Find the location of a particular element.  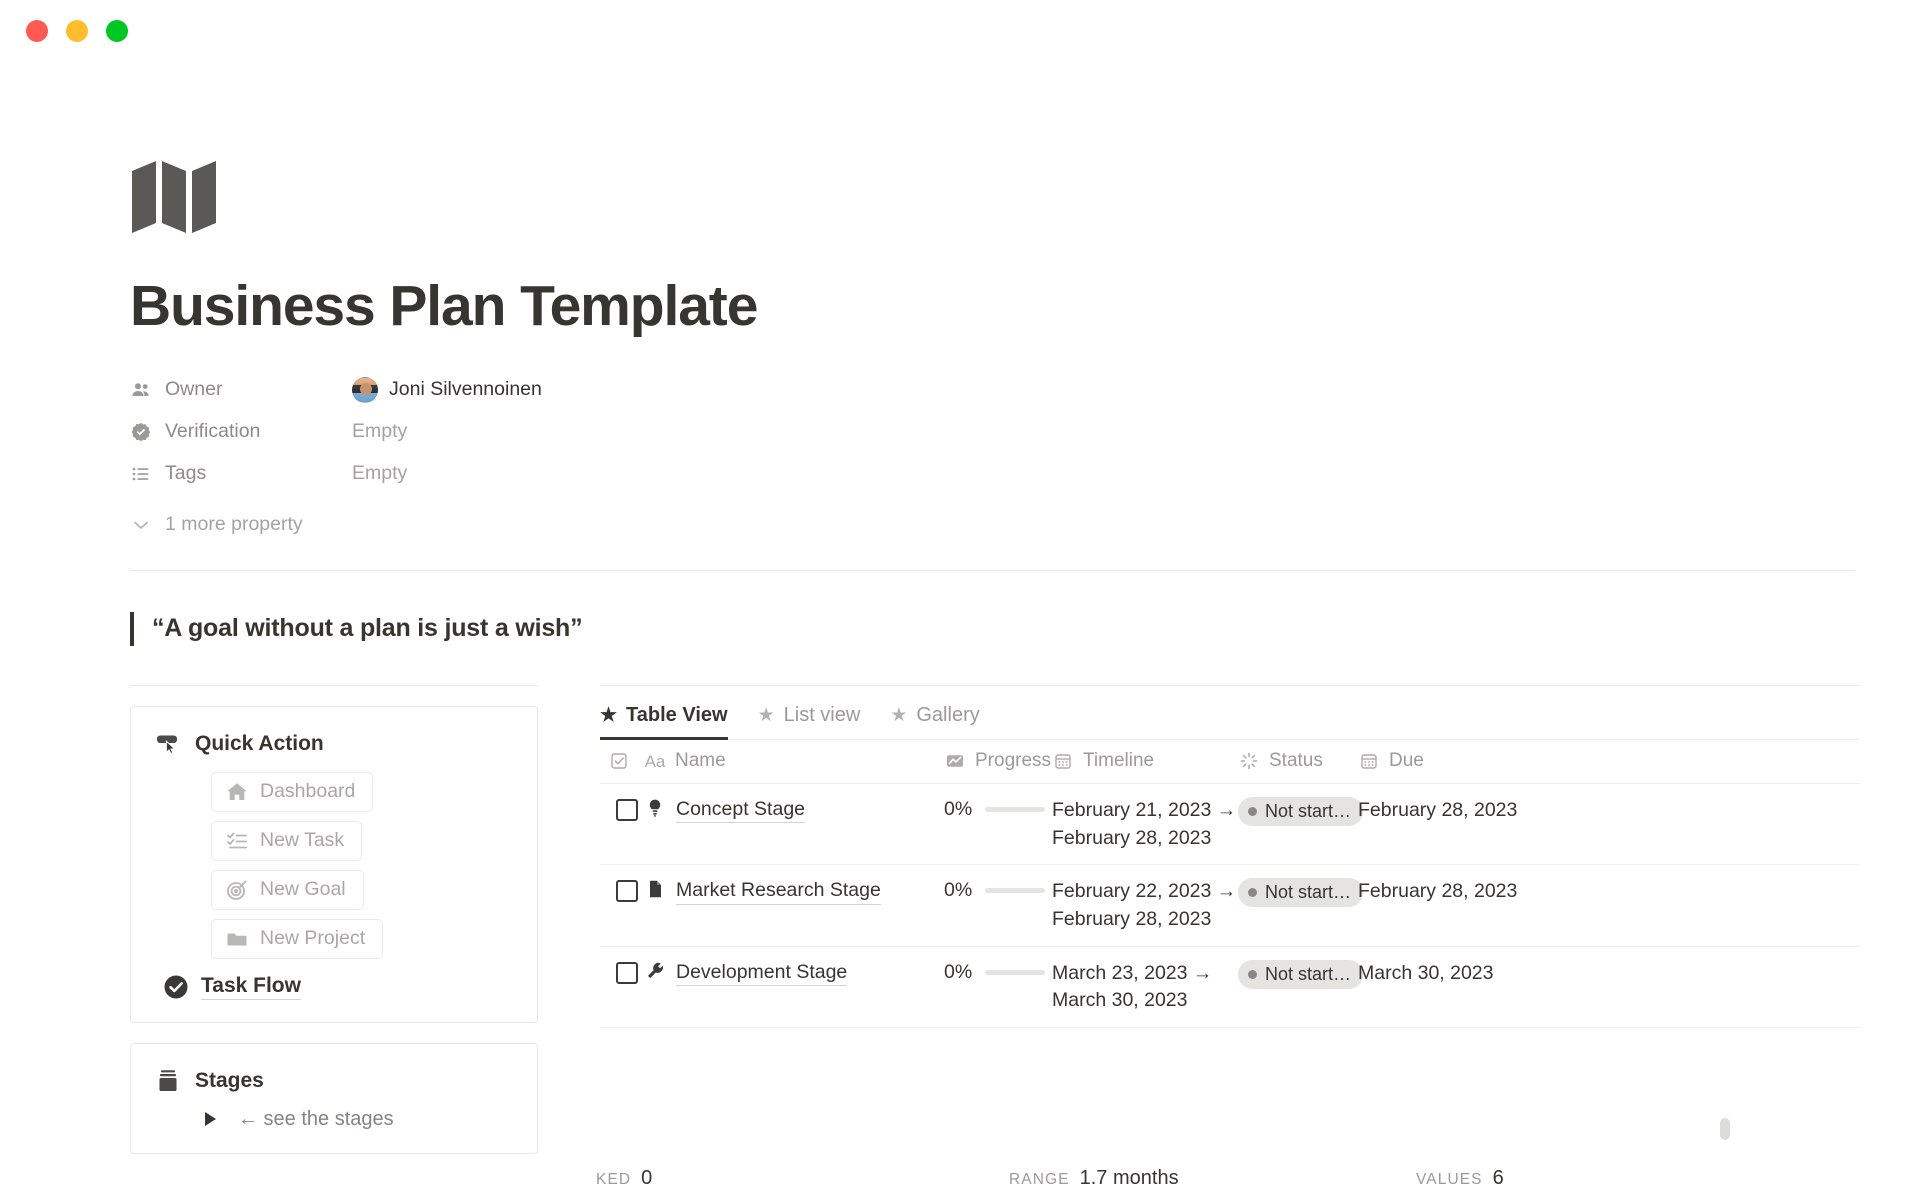

property-value-owner: Joni Silvennoinen is located at coordinates (447, 389).